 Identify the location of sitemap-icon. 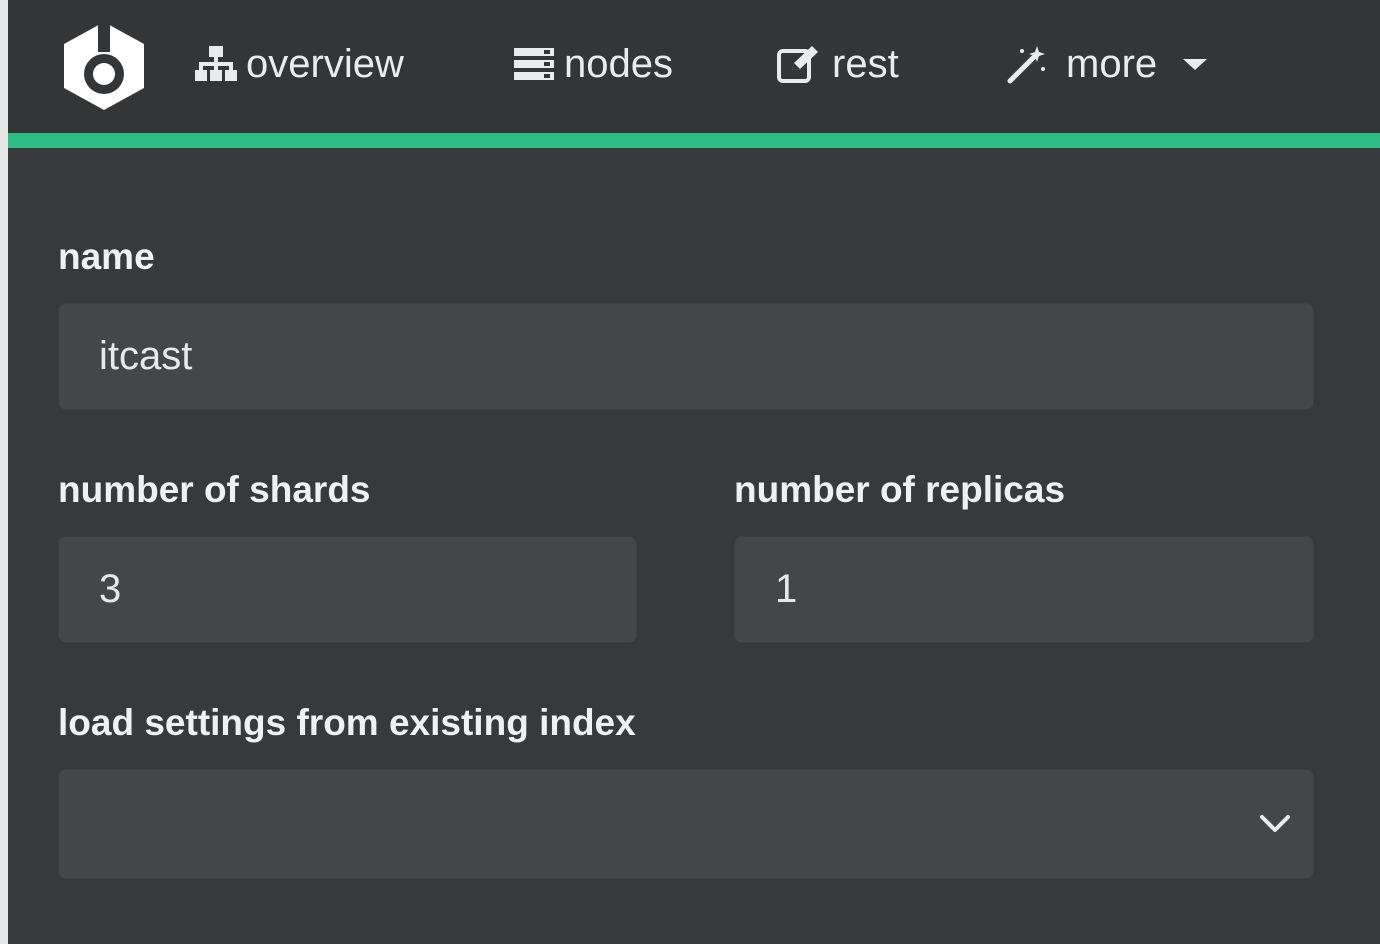
(216, 64).